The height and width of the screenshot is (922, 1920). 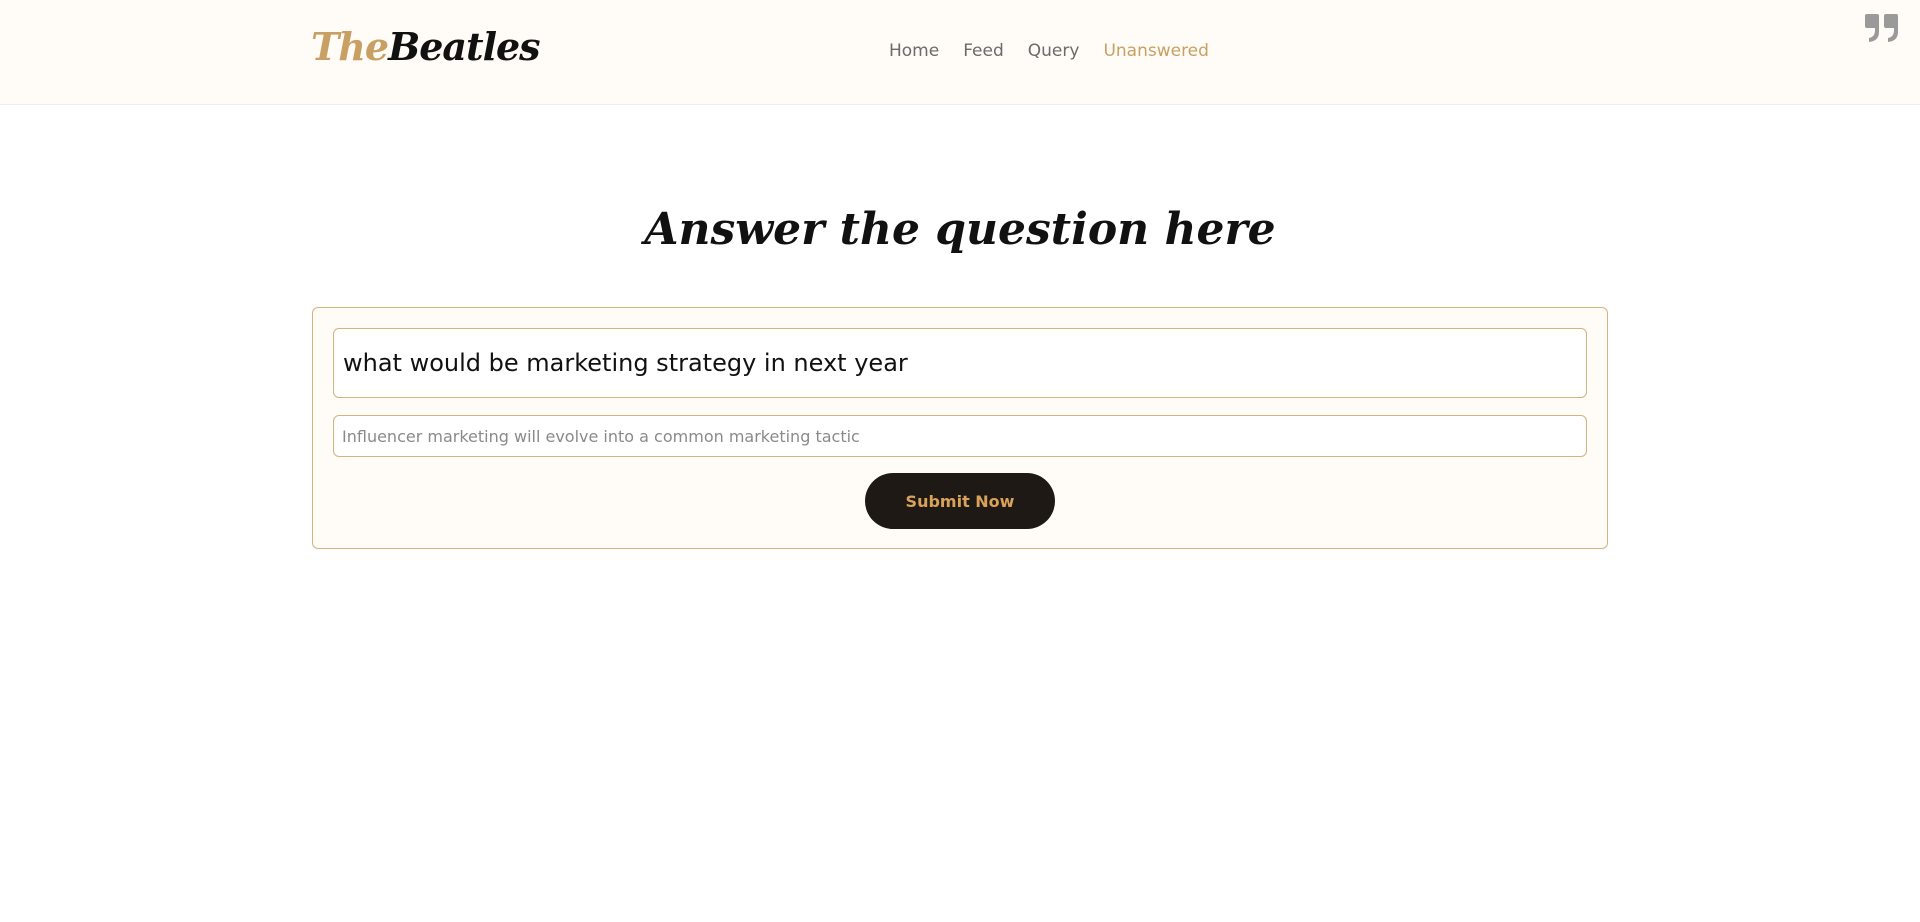 What do you see at coordinates (960, 229) in the screenshot?
I see `page-title: Answer the question here` at bounding box center [960, 229].